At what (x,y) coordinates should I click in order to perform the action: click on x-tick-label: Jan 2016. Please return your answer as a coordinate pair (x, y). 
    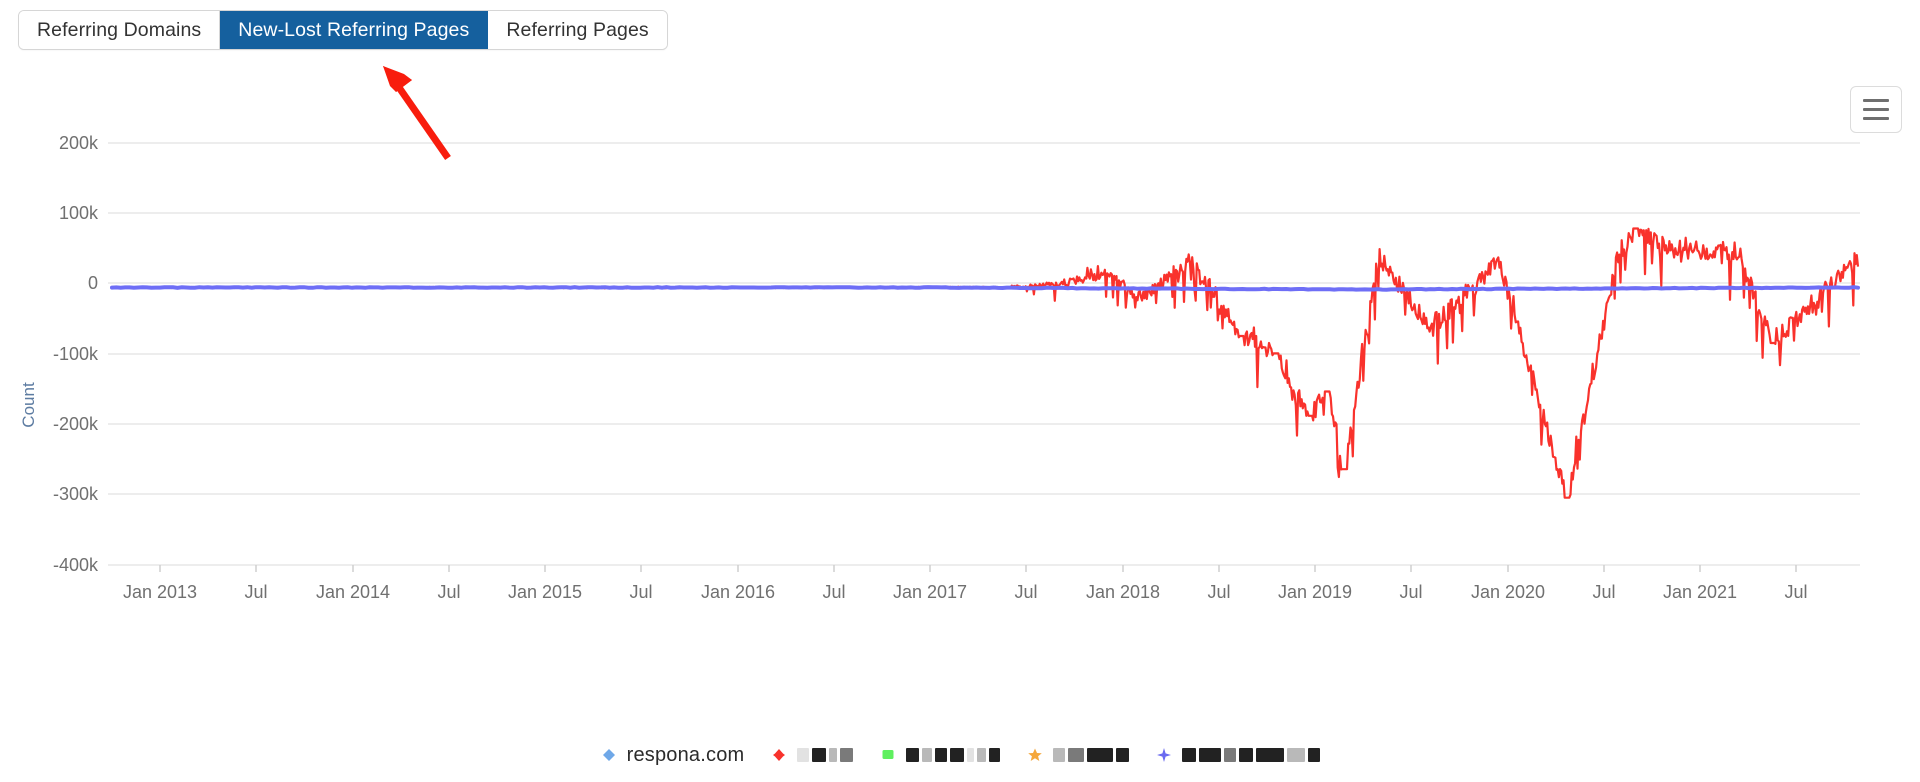
    Looking at the image, I should click on (738, 592).